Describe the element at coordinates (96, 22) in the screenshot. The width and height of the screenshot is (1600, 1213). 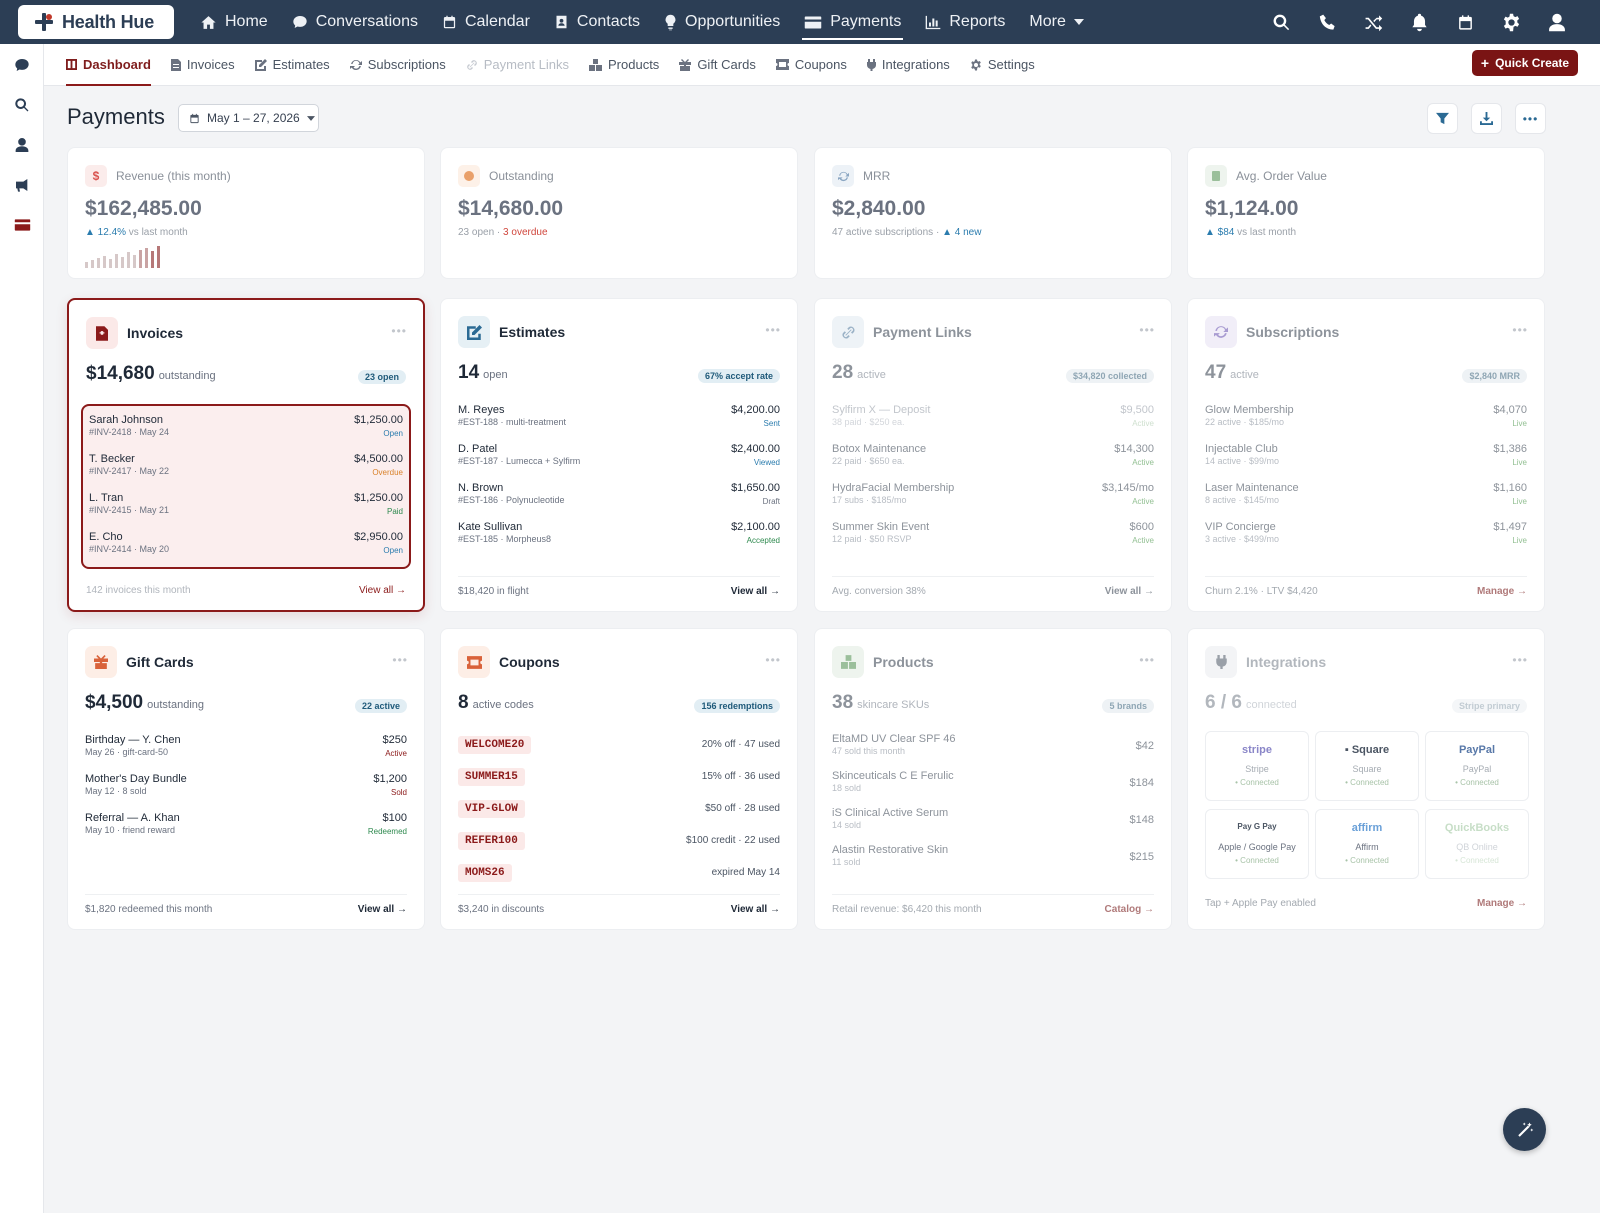
I see `app-logo: Health Hue` at that location.